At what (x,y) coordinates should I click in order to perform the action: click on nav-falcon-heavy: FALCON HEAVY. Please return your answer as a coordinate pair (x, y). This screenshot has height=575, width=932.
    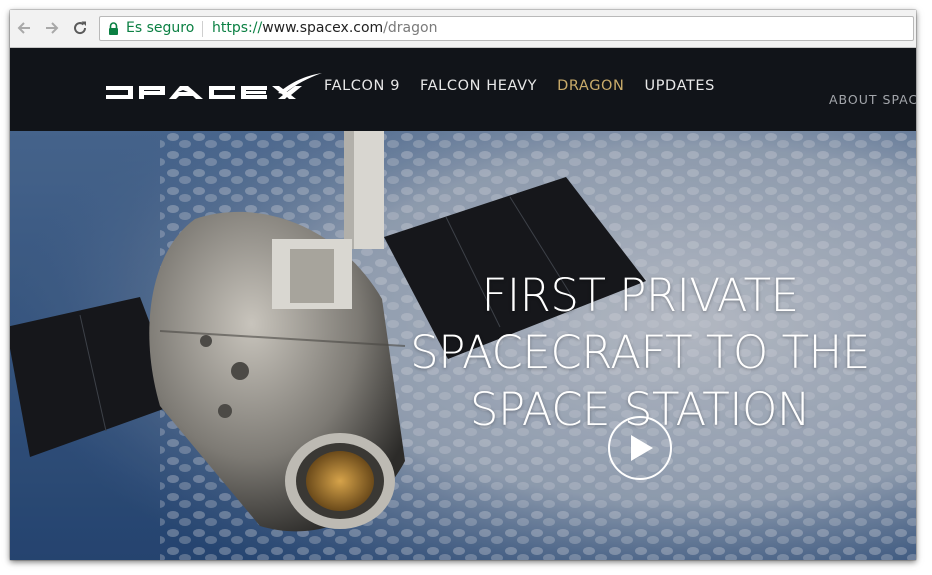
    Looking at the image, I should click on (478, 90).